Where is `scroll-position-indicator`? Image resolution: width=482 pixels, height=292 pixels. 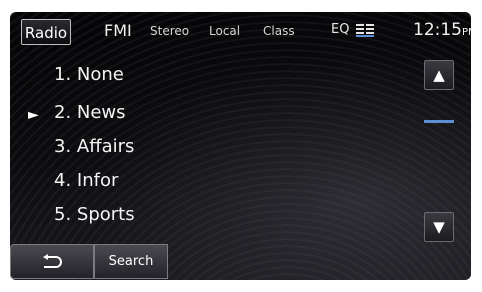
scroll-position-indicator is located at coordinates (439, 121).